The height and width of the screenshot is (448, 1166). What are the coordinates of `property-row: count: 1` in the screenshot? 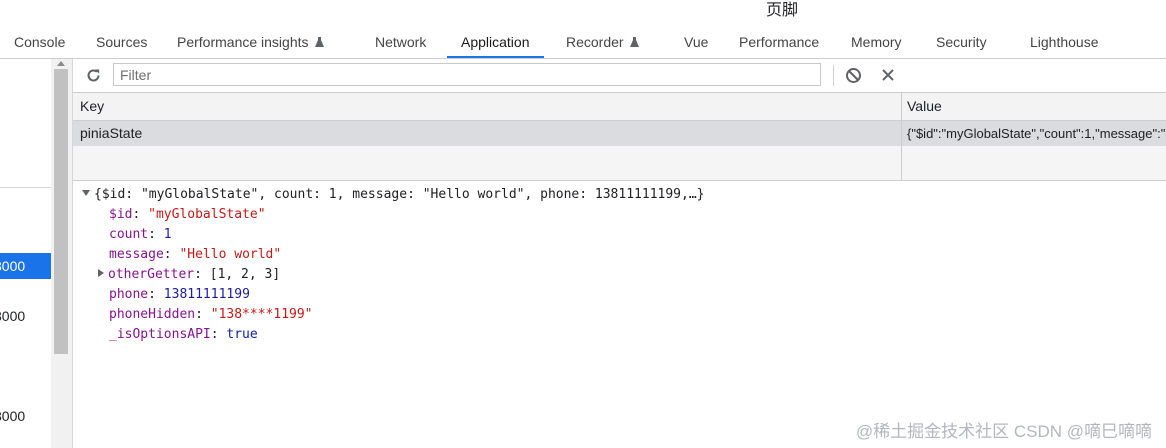 It's located at (140, 234).